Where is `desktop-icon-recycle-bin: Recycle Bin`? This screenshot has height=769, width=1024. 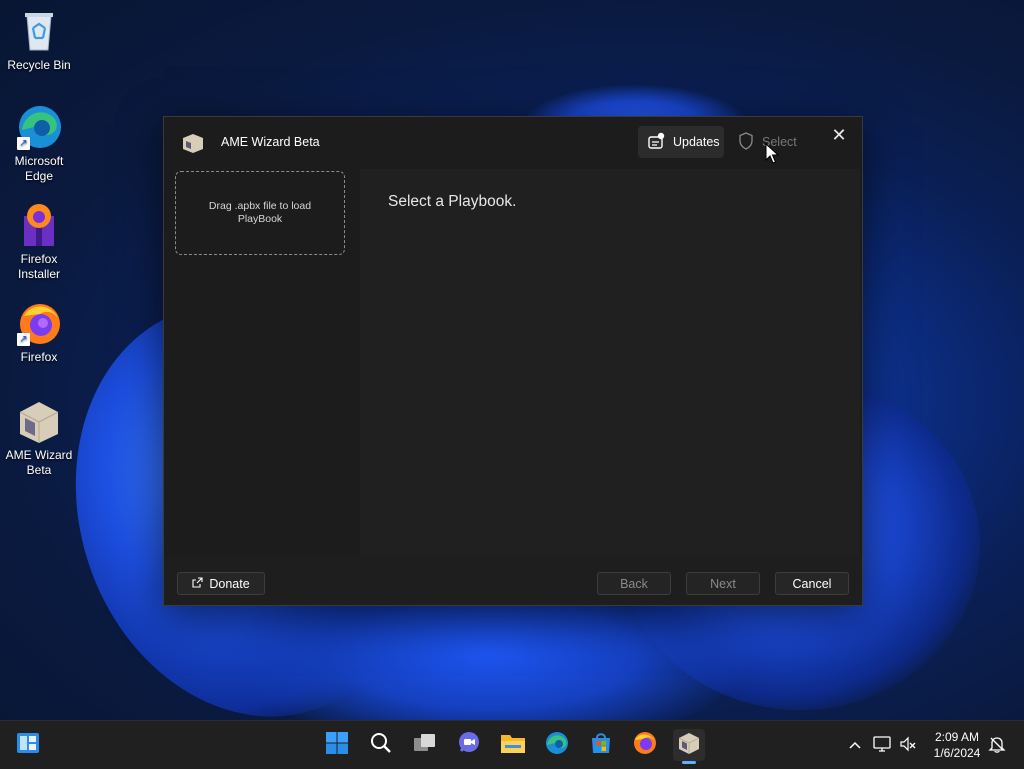
desktop-icon-recycle-bin: Recycle Bin is located at coordinates (39, 40).